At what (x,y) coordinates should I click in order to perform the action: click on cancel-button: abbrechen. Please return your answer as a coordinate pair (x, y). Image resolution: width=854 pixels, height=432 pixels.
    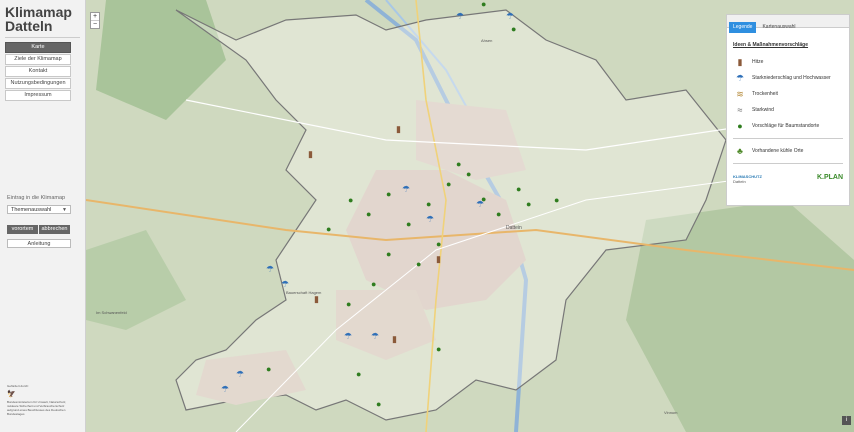
    Looking at the image, I should click on (54, 229).